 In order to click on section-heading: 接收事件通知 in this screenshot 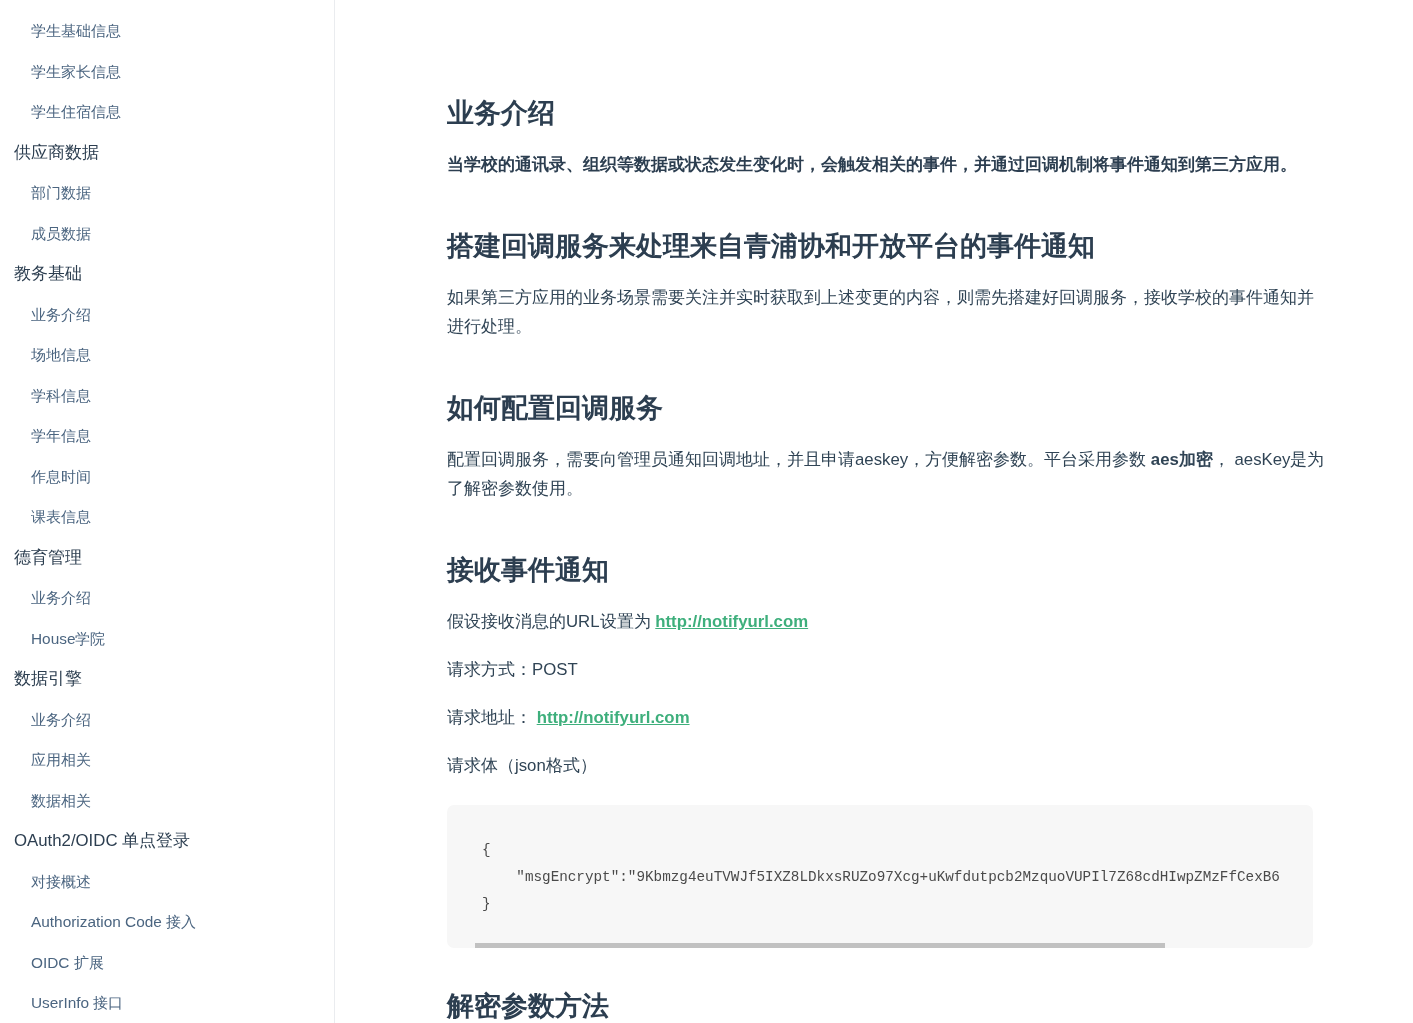, I will do `click(528, 570)`.